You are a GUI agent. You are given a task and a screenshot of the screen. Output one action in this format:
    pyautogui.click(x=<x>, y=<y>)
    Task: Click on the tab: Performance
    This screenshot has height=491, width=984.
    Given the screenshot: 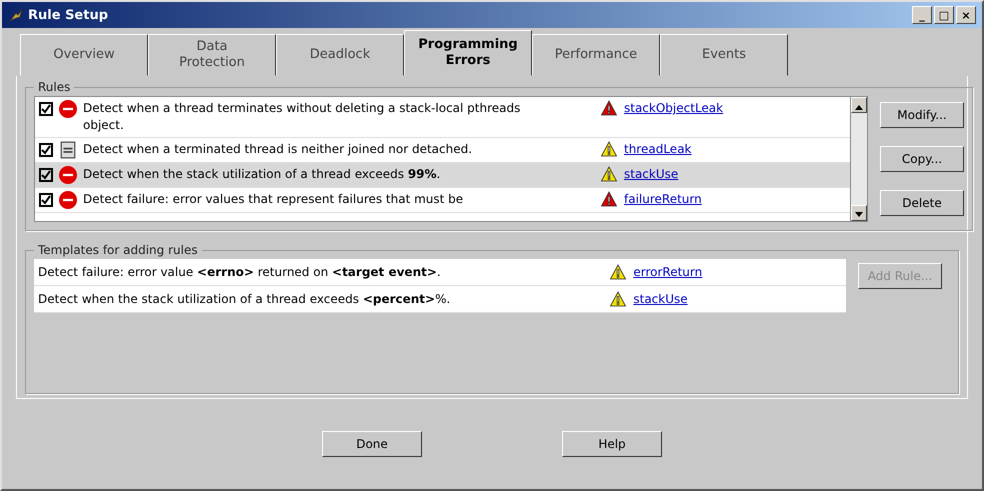 What is the action you would take?
    pyautogui.click(x=596, y=55)
    